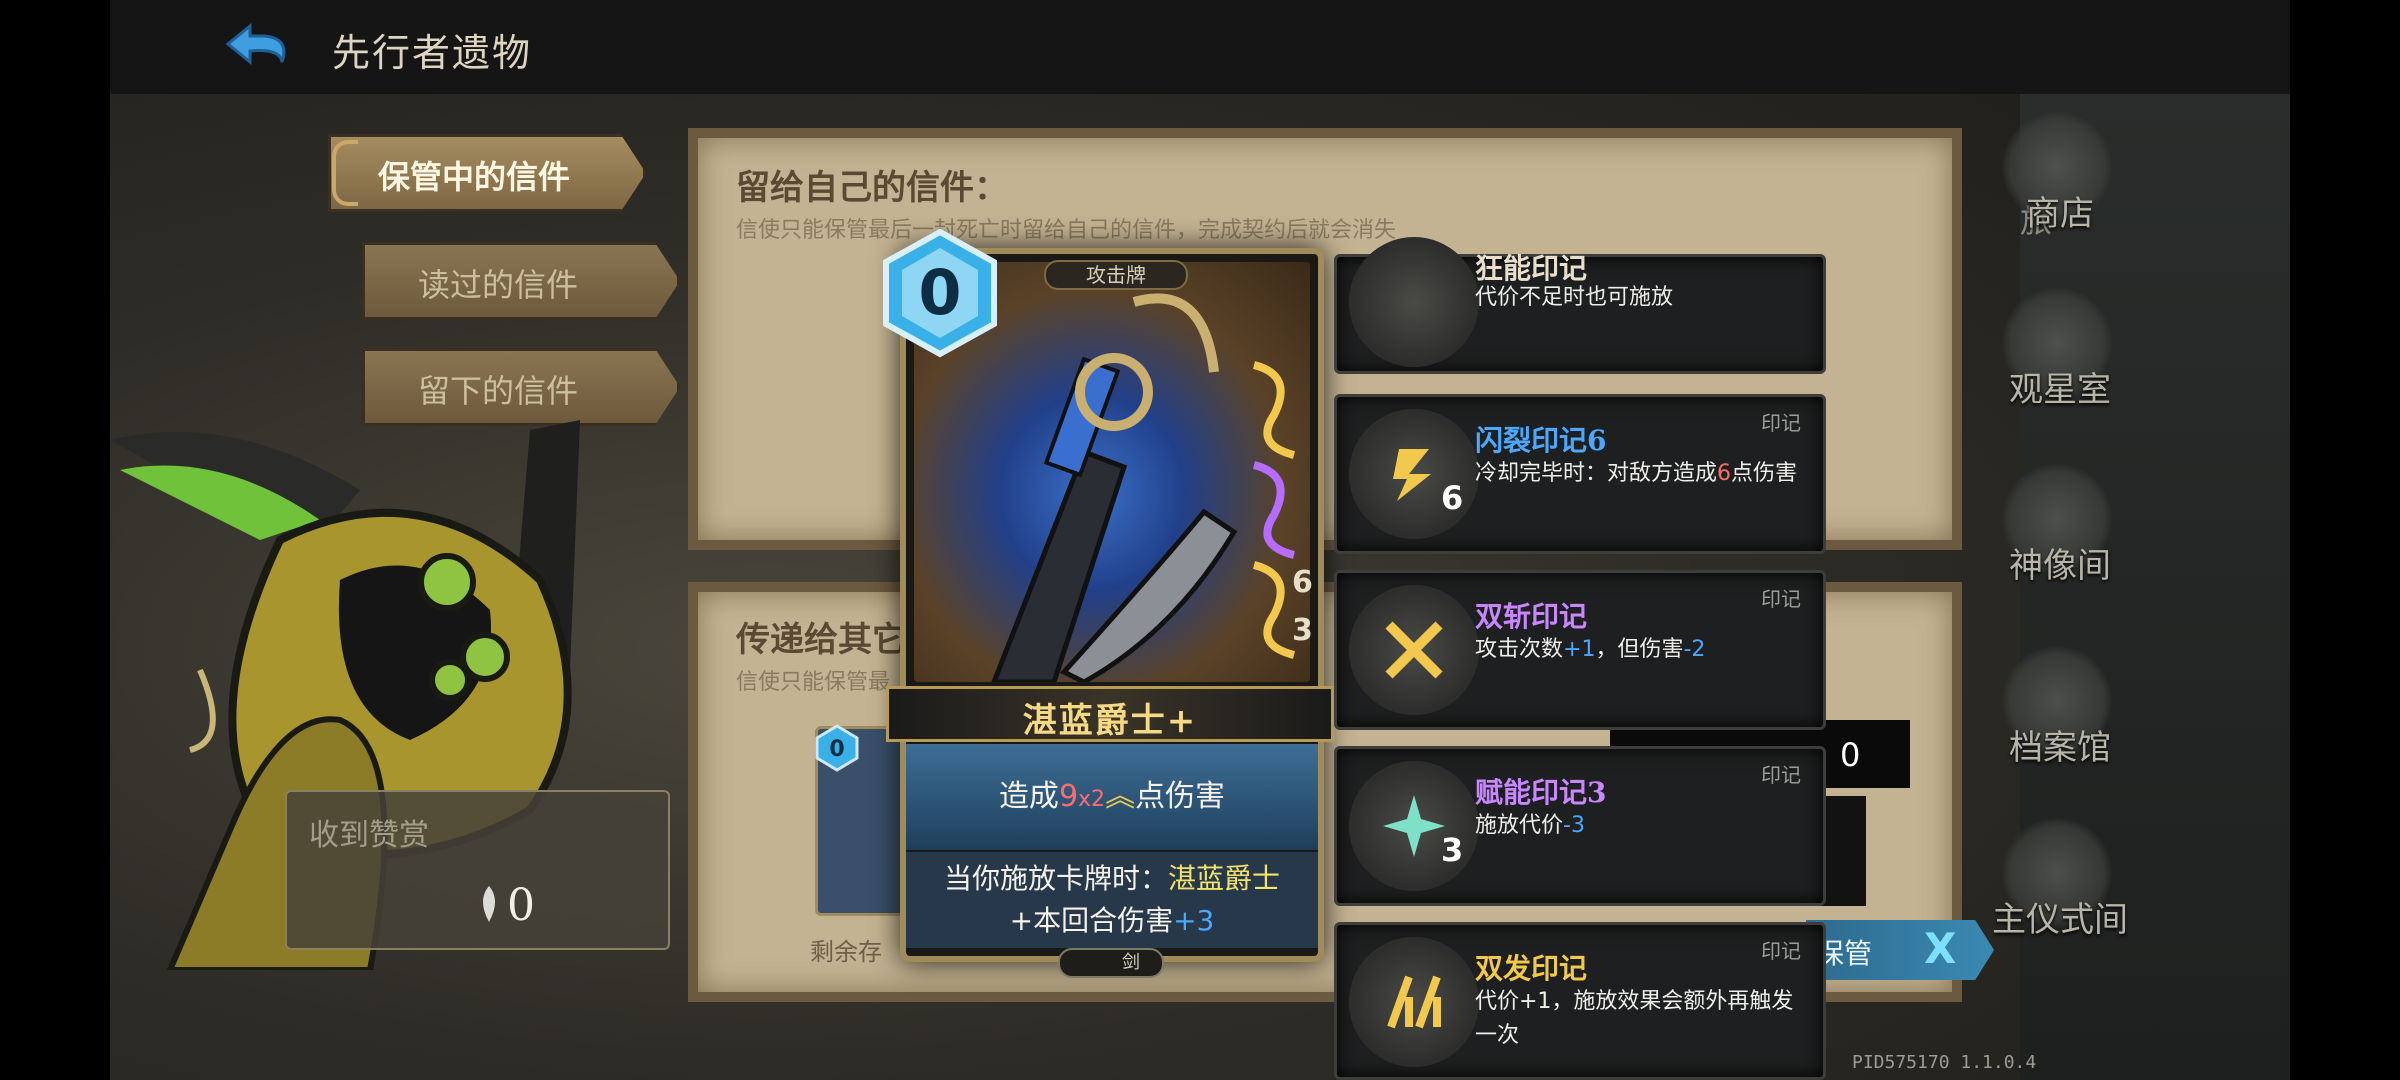  I want to click on sigil-item: 狂能印记 代价不足时也可施放, so click(1580, 305).